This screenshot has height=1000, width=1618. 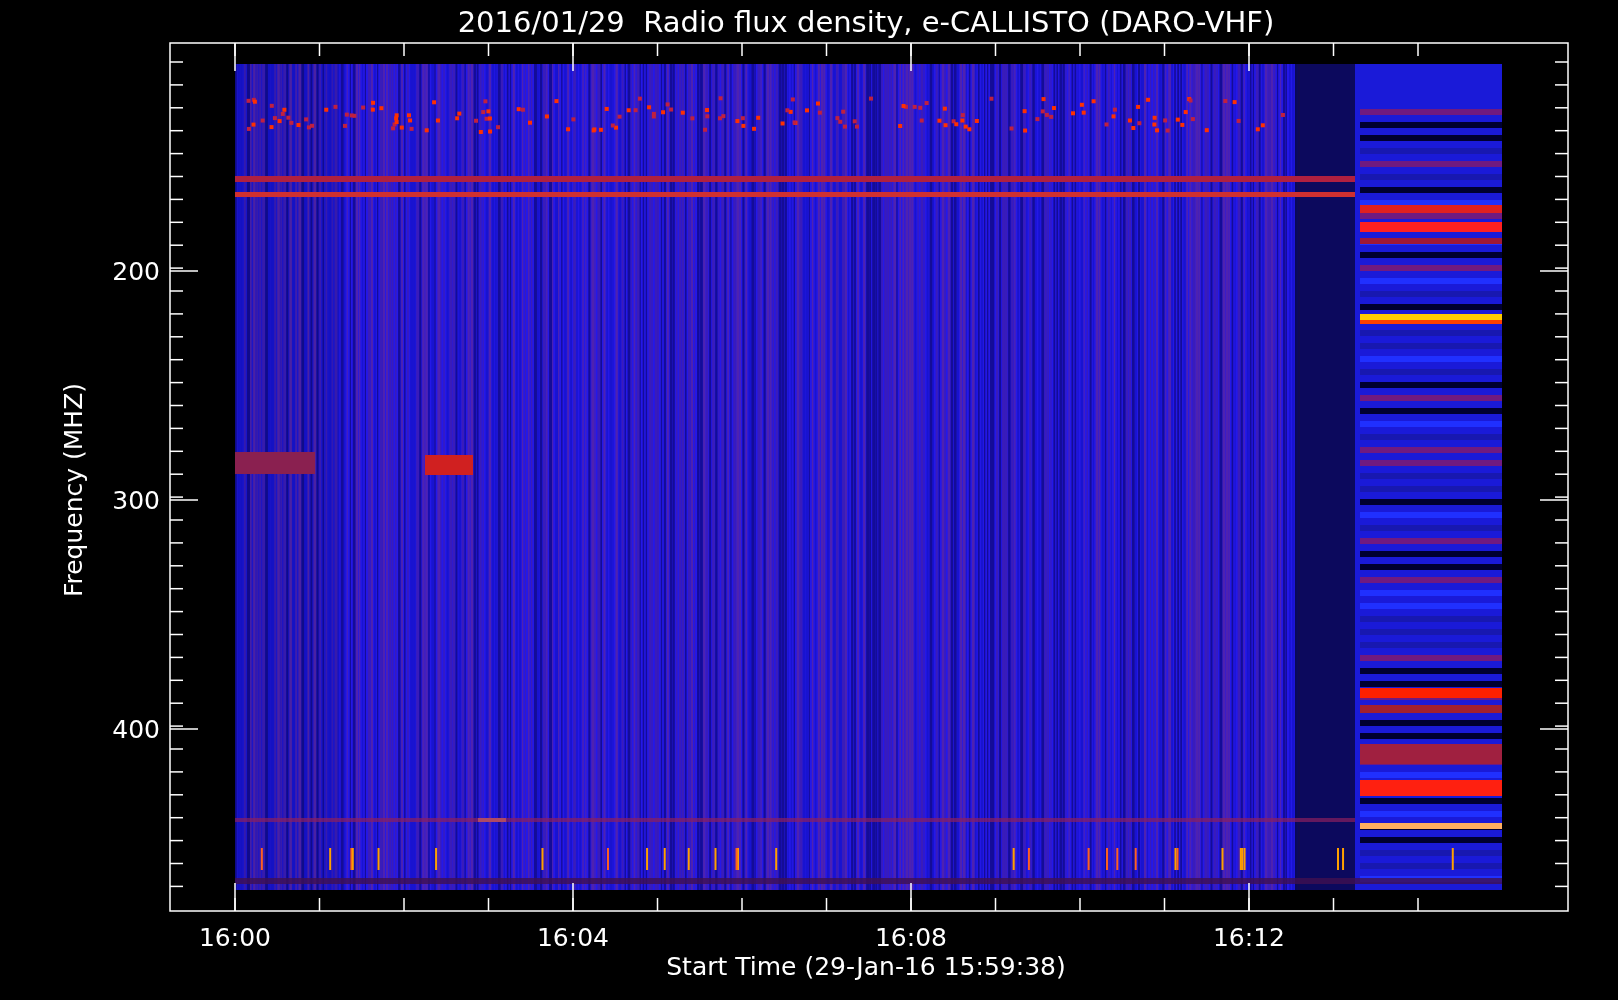 What do you see at coordinates (136, 500) in the screenshot?
I see `y-tick-label: 300` at bounding box center [136, 500].